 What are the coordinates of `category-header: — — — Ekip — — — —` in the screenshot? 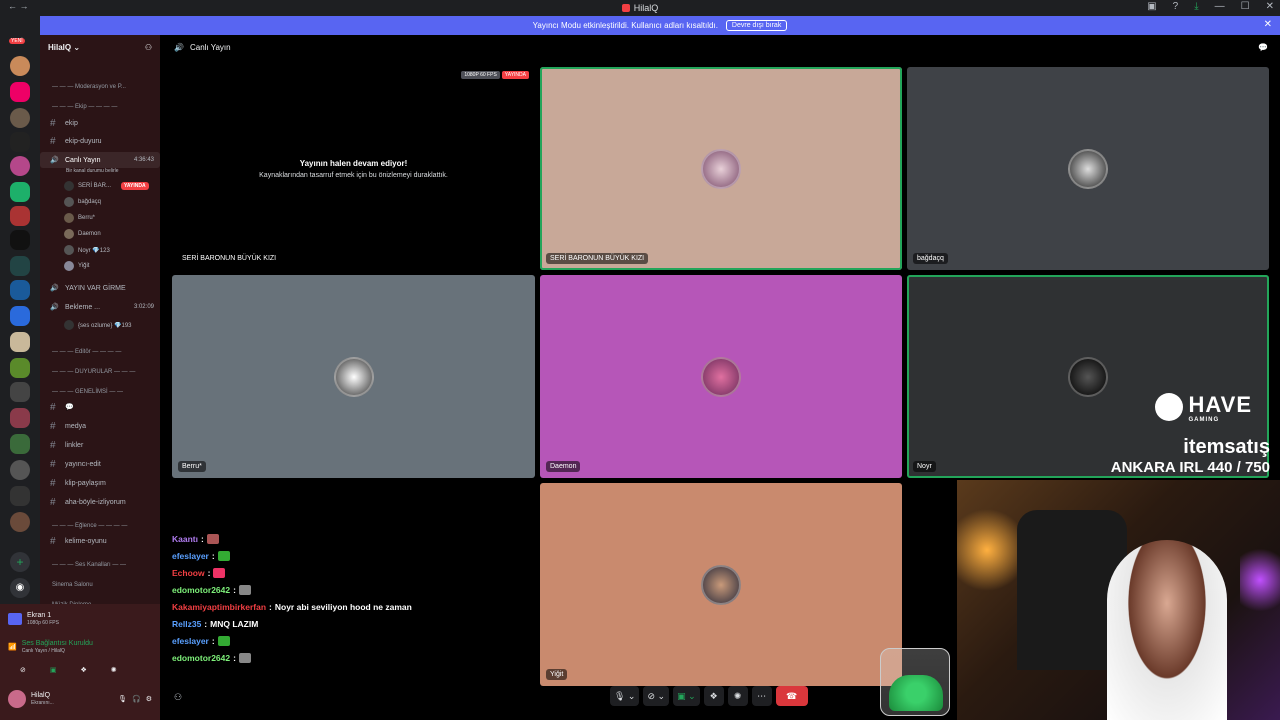 It's located at (100, 107).